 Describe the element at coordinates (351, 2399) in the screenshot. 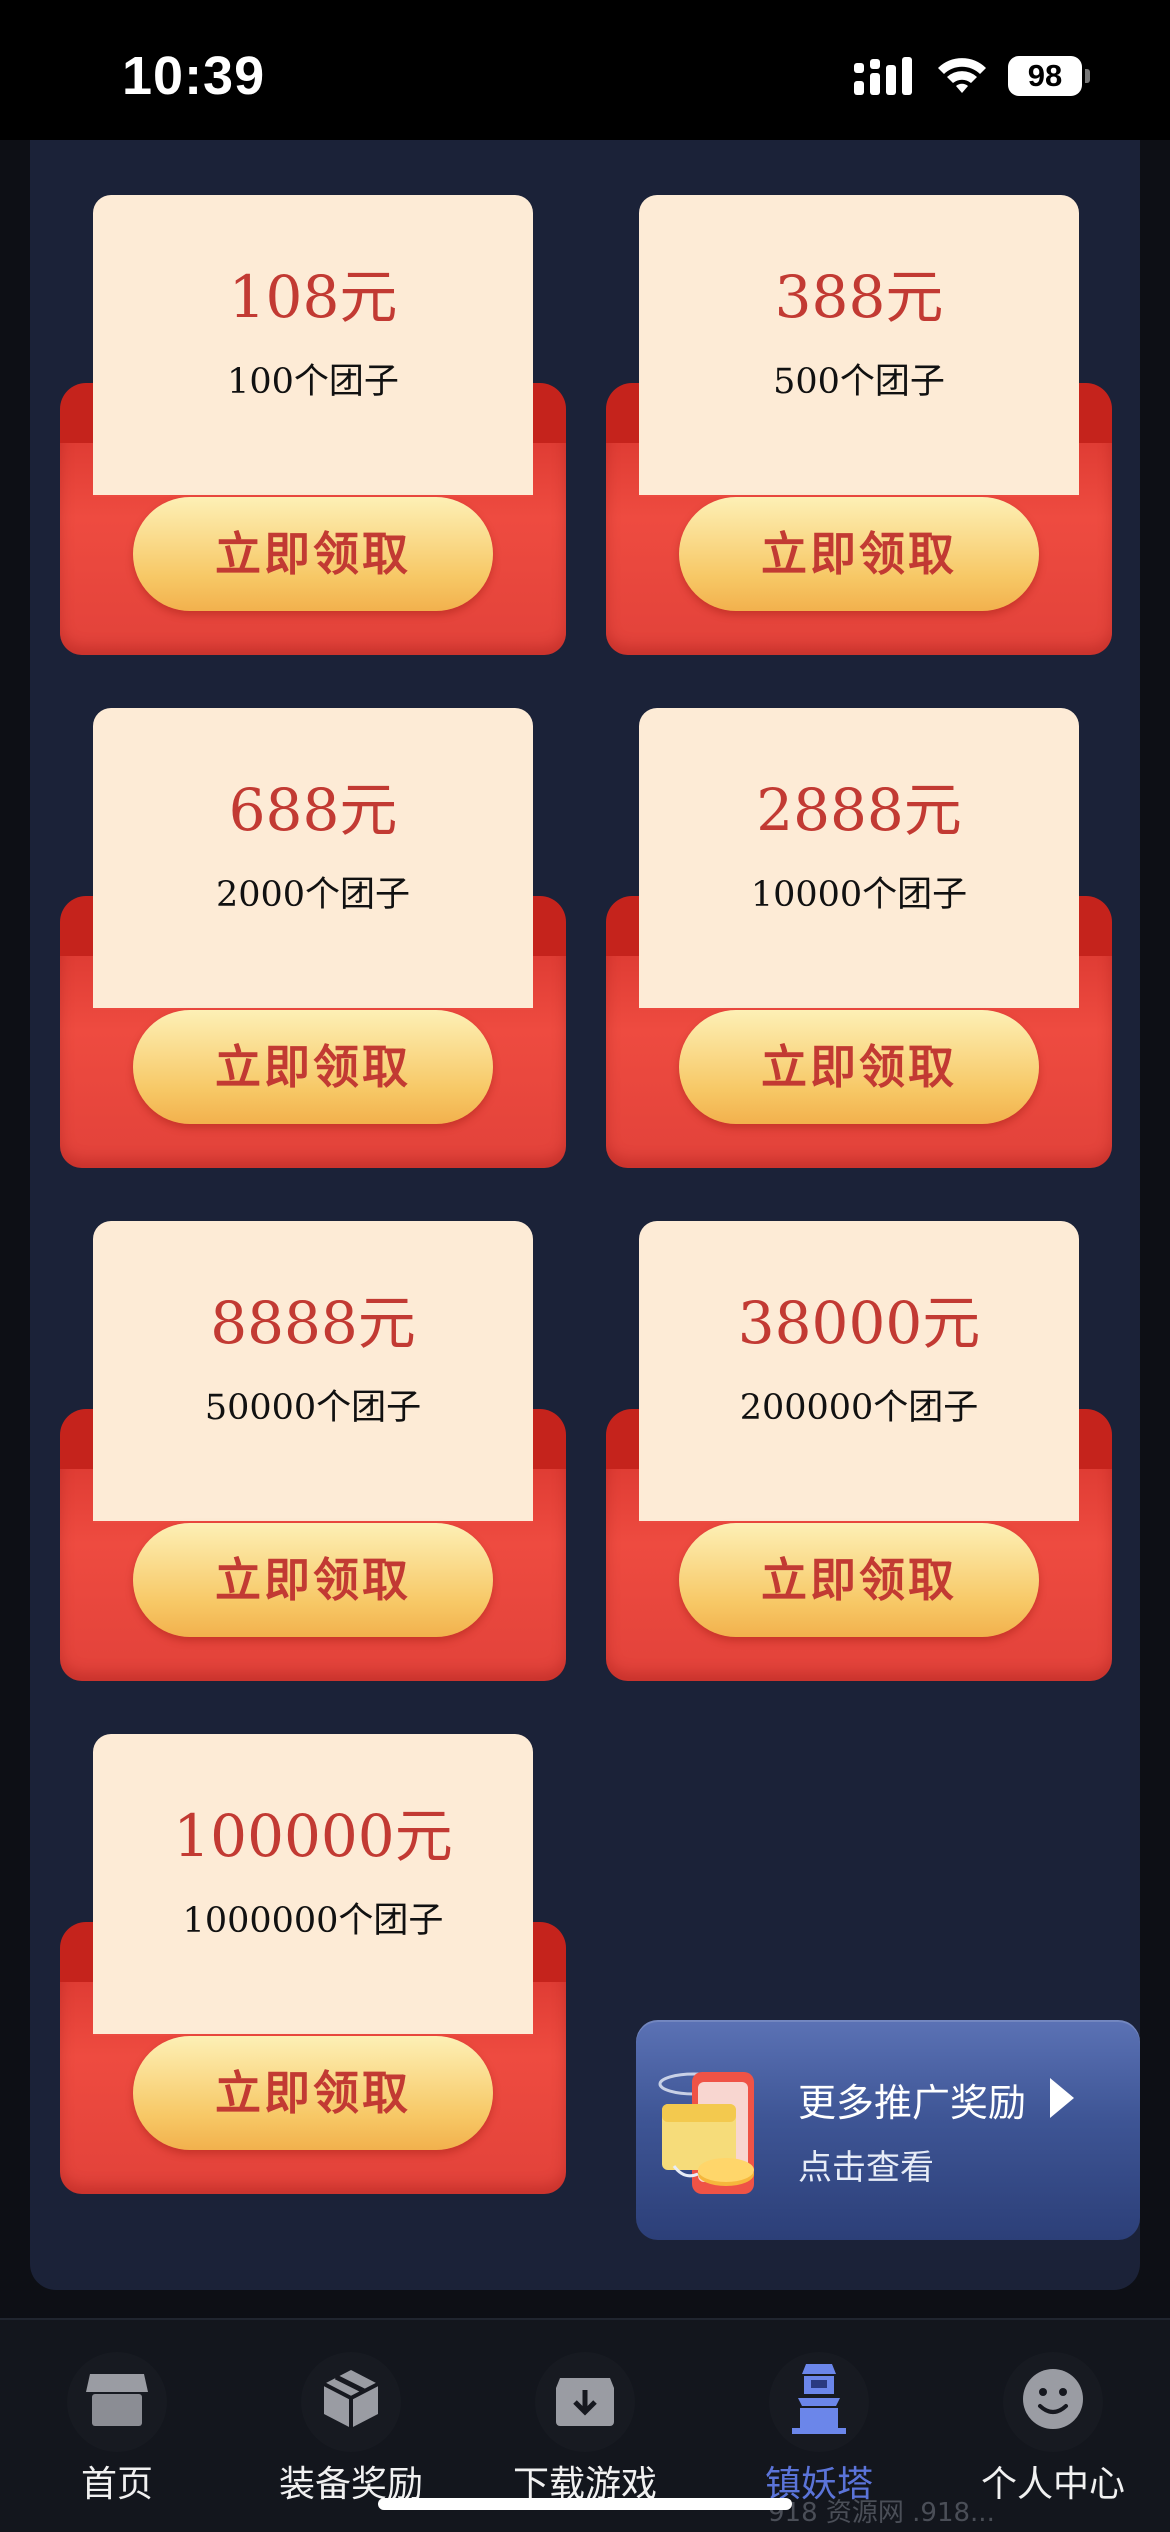

I see `box-icon` at that location.